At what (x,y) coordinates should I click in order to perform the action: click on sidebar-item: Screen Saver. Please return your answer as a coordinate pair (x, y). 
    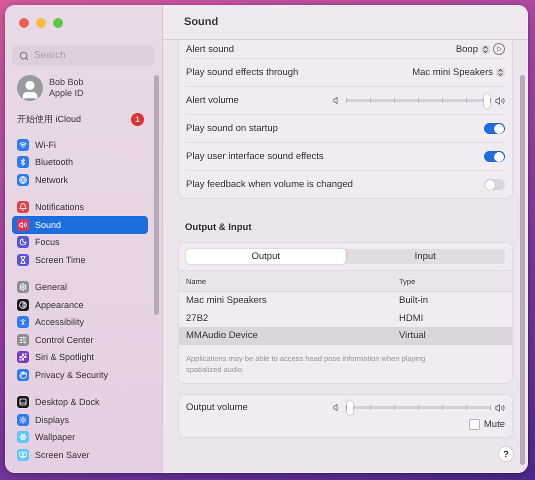
    Looking at the image, I should click on (80, 455).